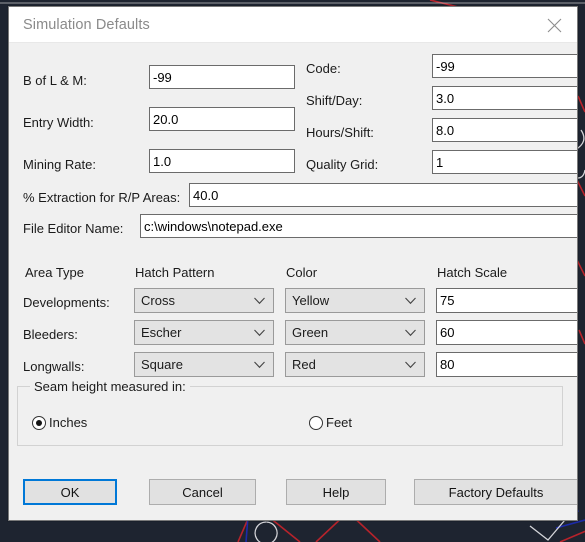  What do you see at coordinates (334, 100) in the screenshot?
I see `label-shift-per-day: Shift/Day:` at bounding box center [334, 100].